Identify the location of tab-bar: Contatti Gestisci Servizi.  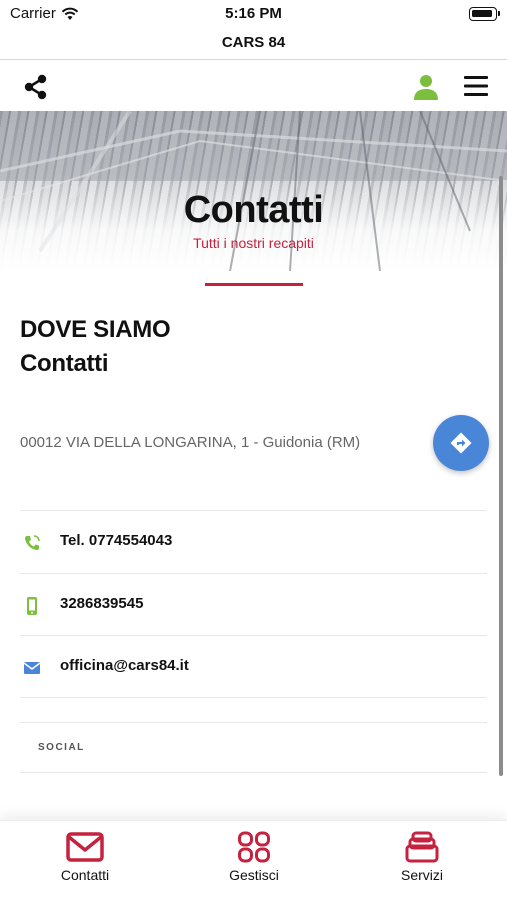
(253, 860).